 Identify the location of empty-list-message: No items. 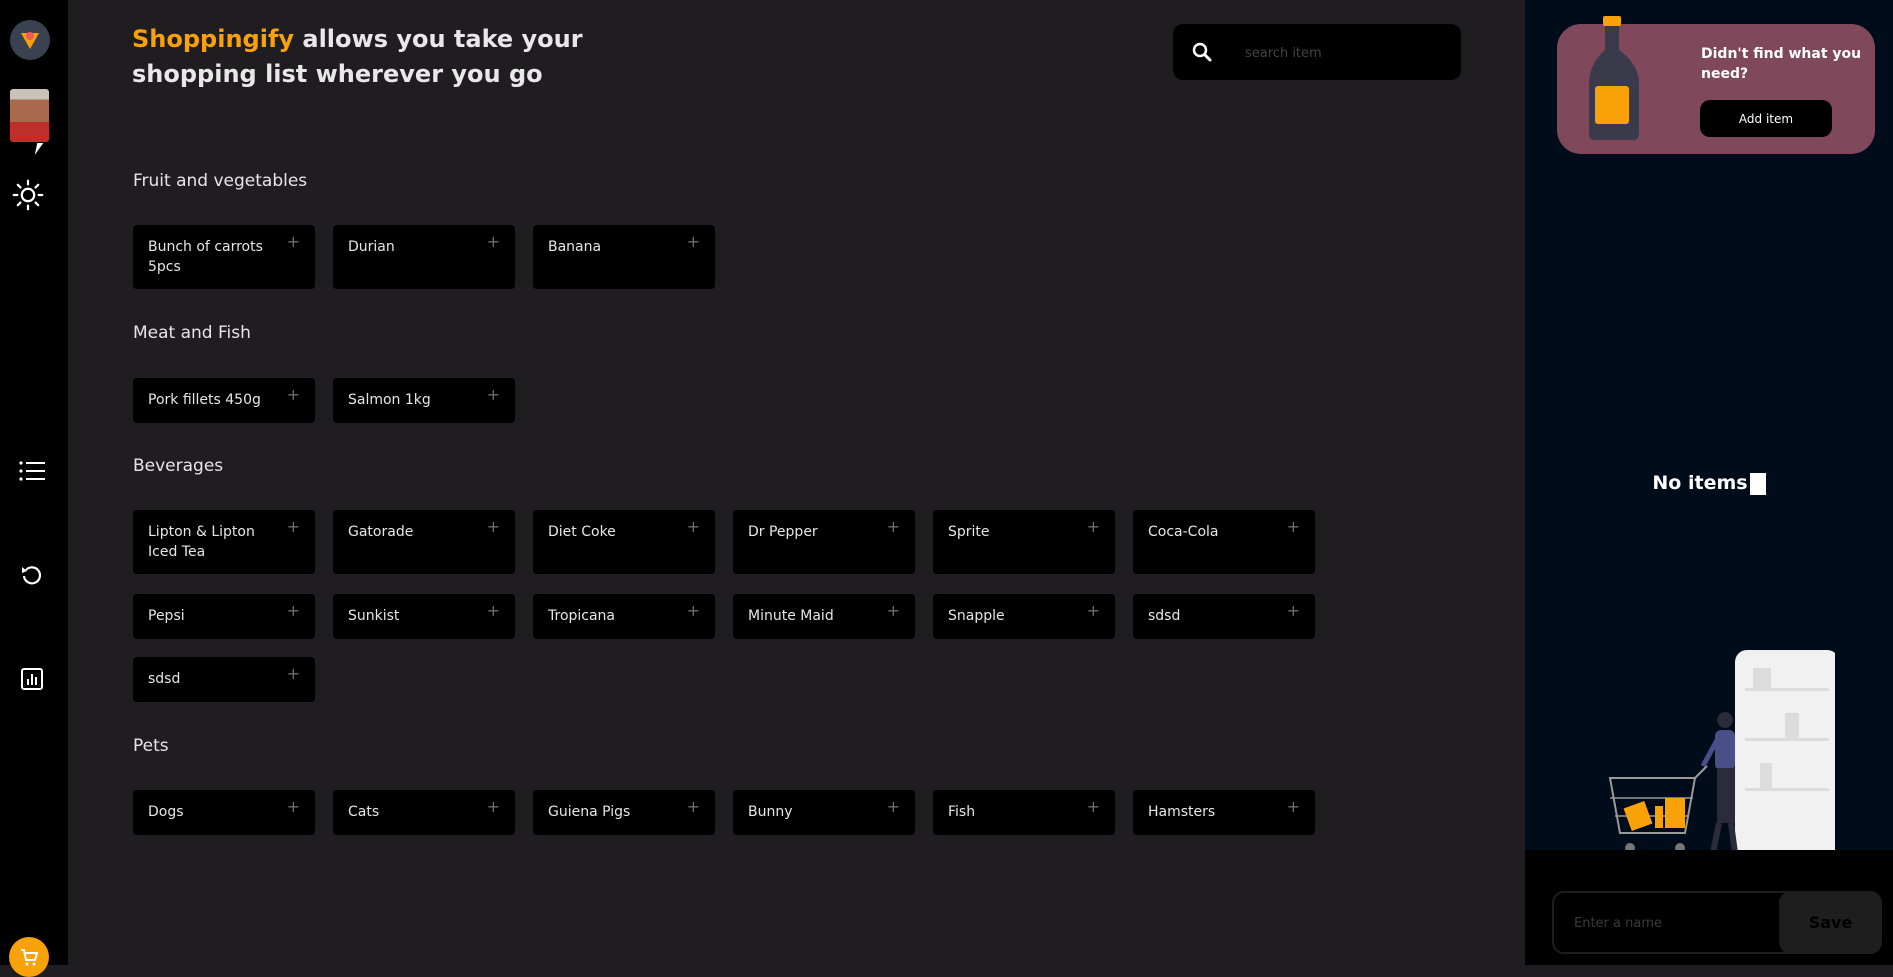
(1709, 483).